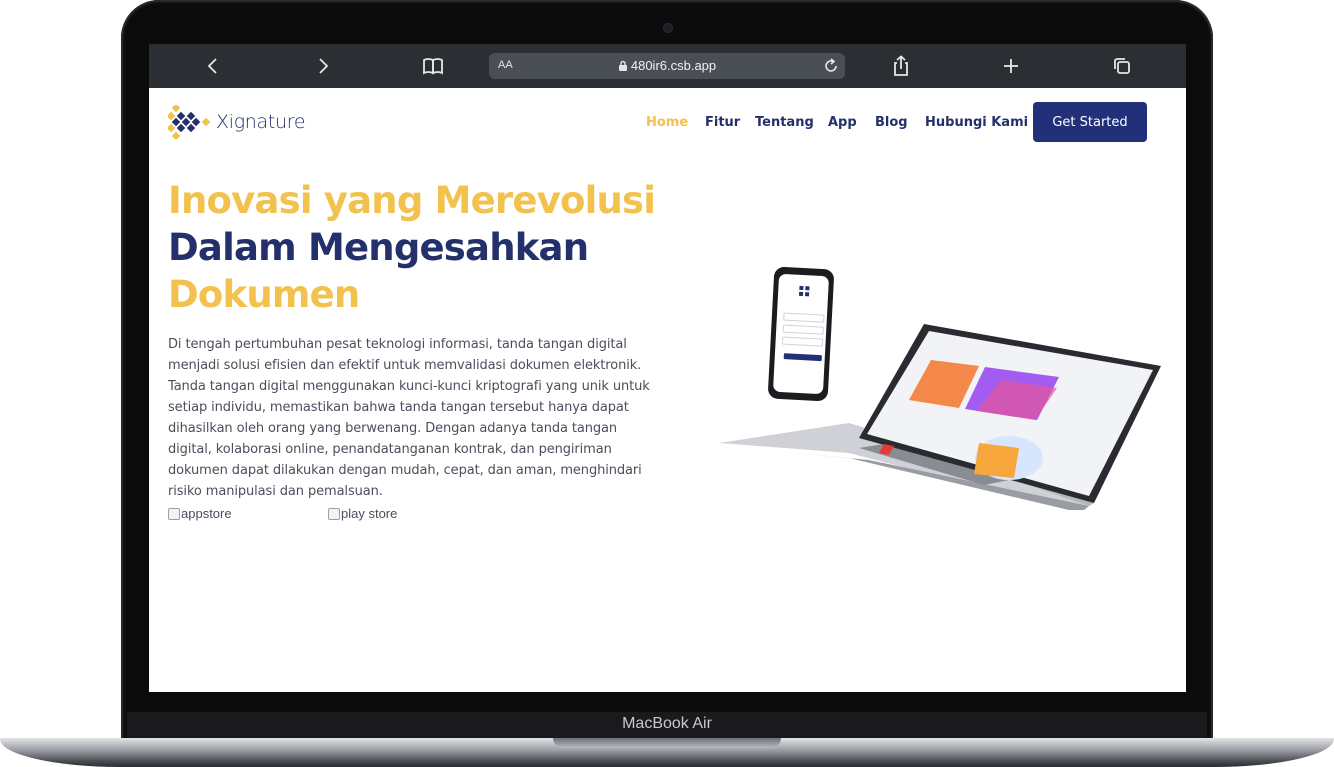  I want to click on address-bar: AA 480ir6.csb.app, so click(667, 66).